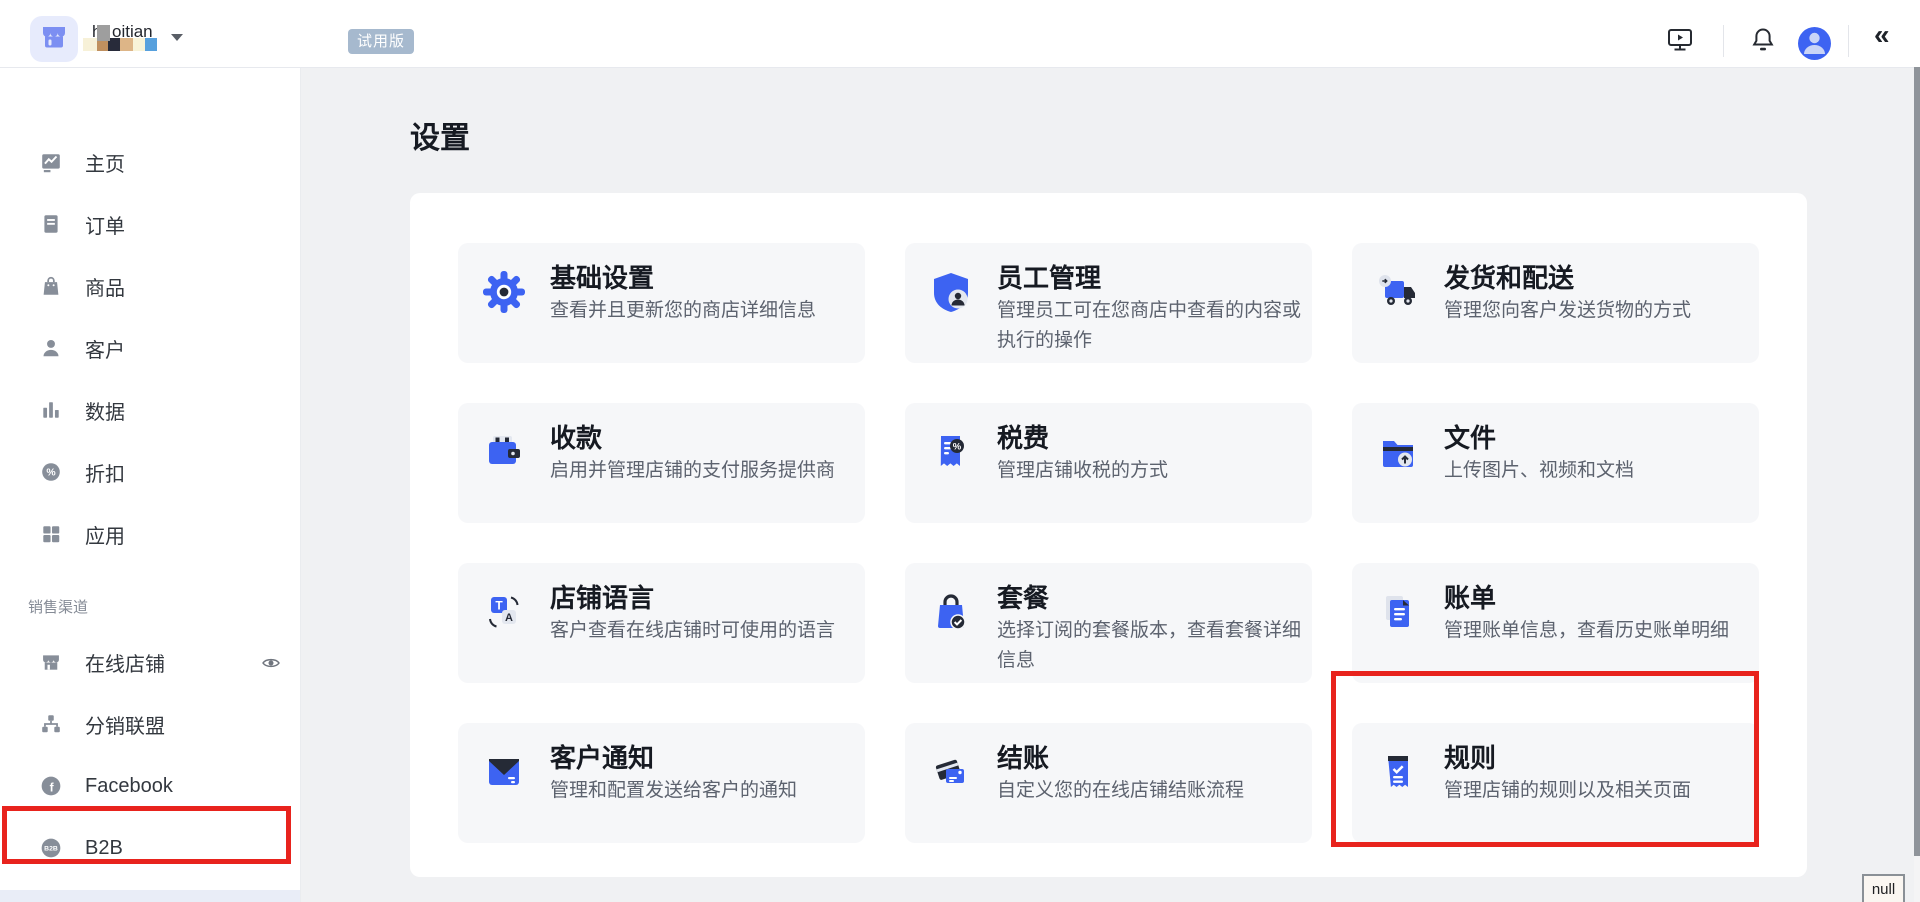  I want to click on settings-card-tax-receipt: % 税费 管理店铺收税的方式, so click(1108, 463).